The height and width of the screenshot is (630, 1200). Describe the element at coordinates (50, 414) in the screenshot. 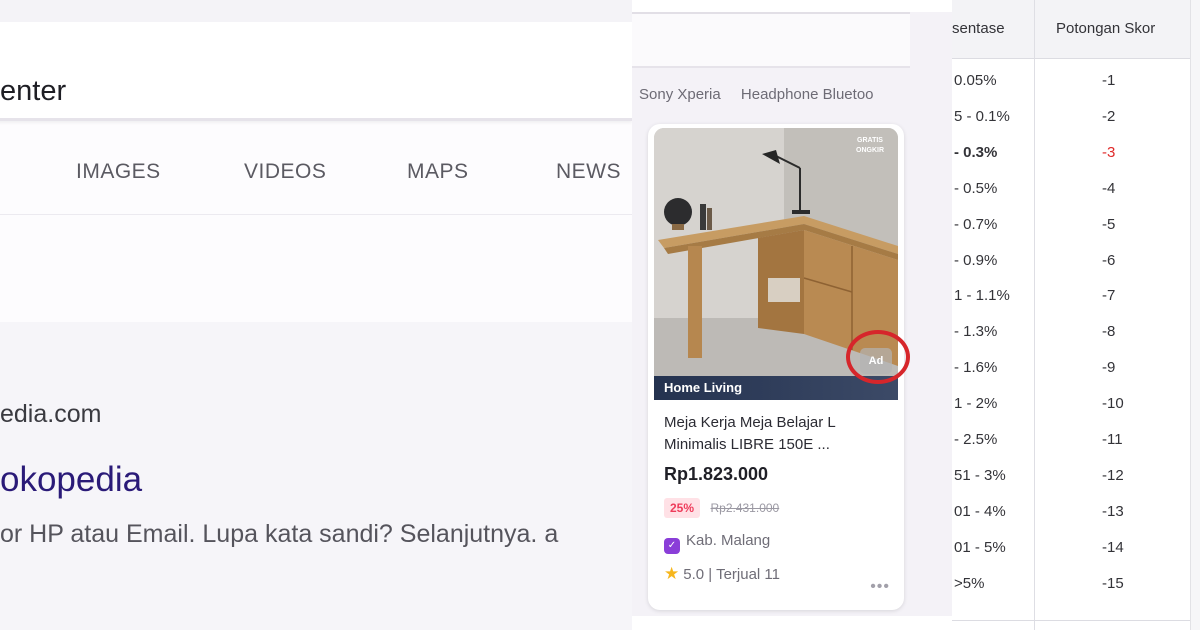

I see `result-url: edia.com` at that location.